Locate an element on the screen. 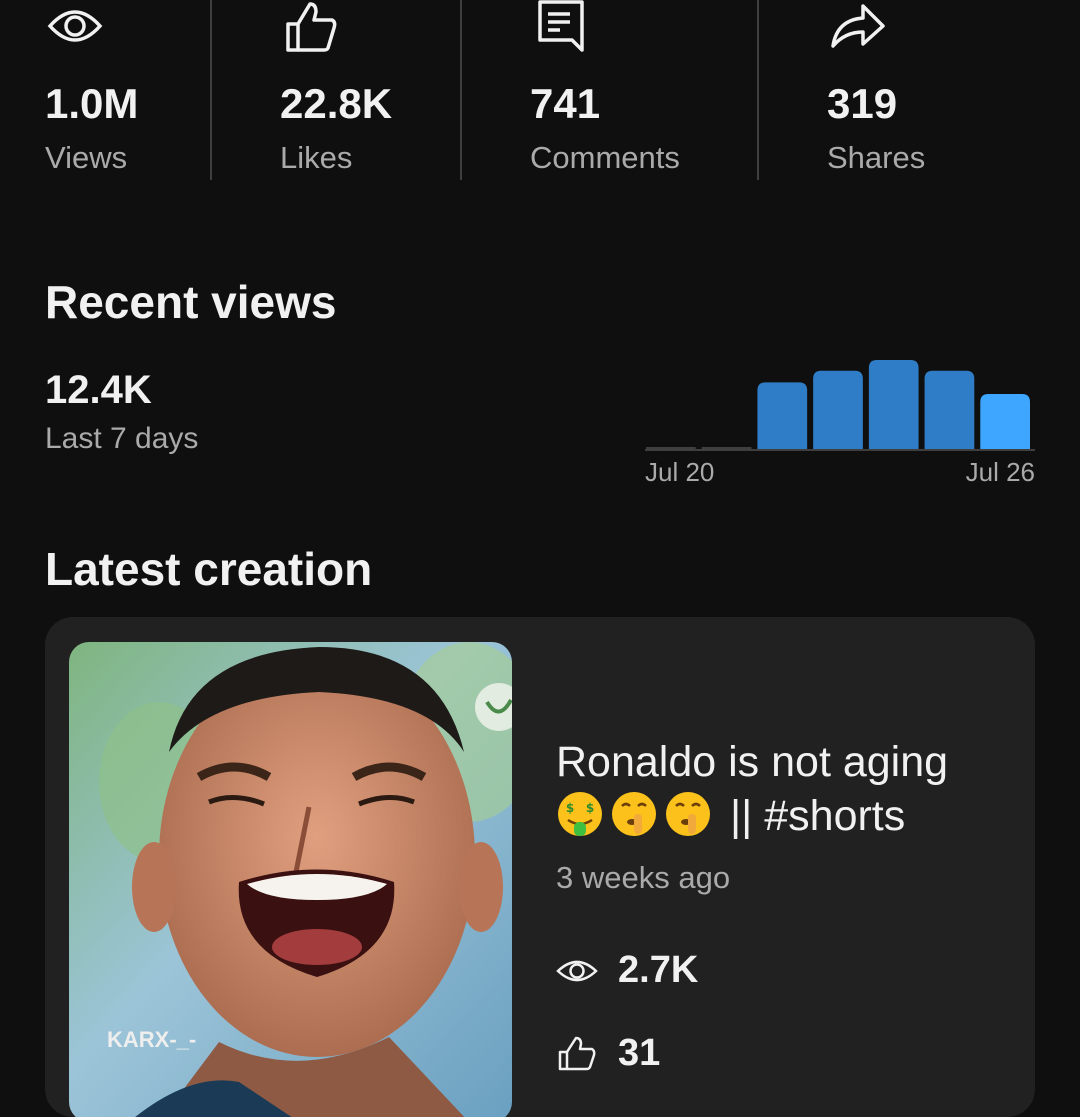 This screenshot has width=1080, height=1117. video-title-line2: || #shorts is located at coordinates (817, 816).